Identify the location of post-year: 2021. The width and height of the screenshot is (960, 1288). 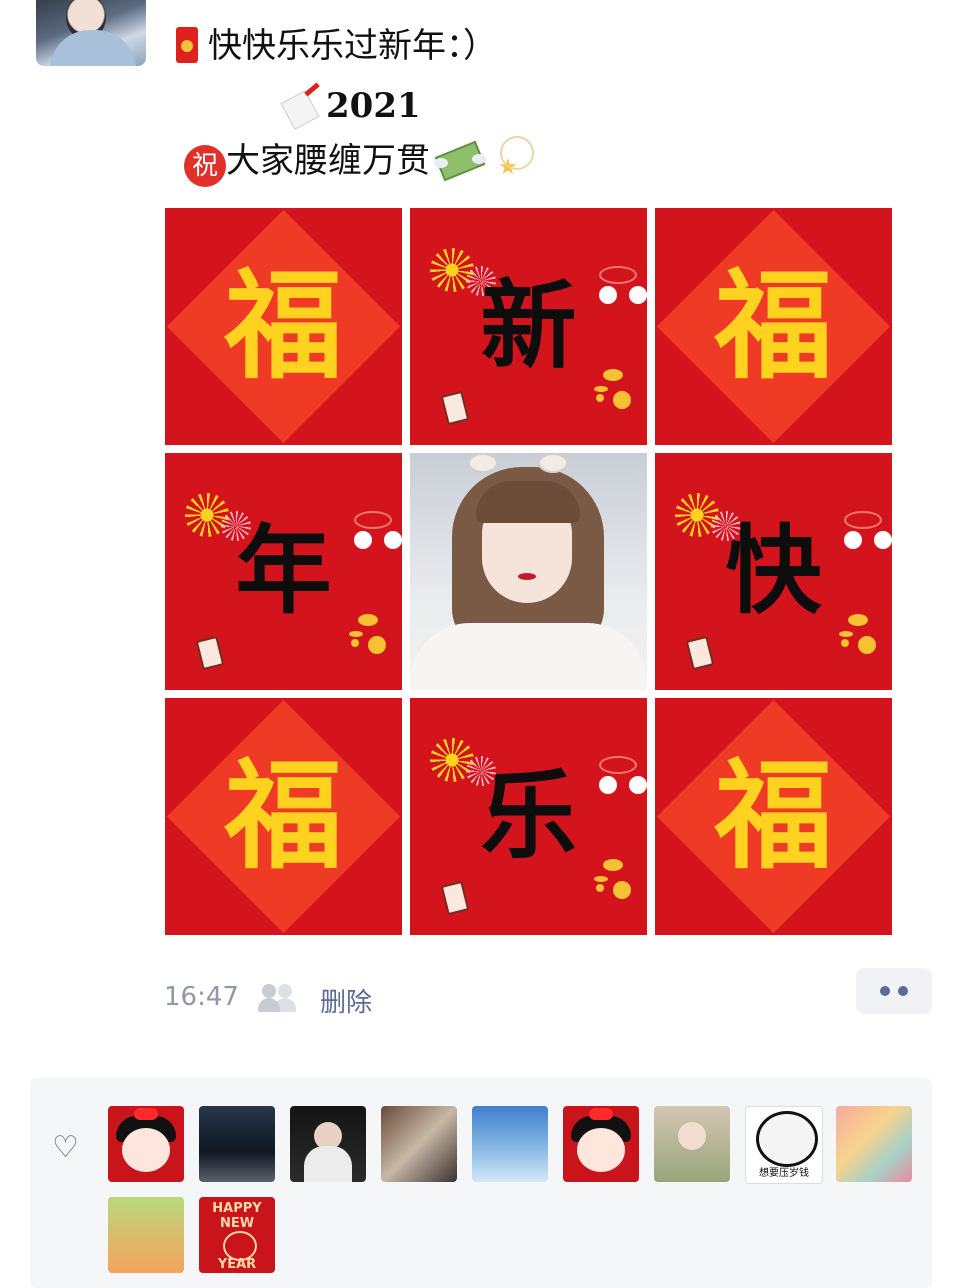
(373, 106).